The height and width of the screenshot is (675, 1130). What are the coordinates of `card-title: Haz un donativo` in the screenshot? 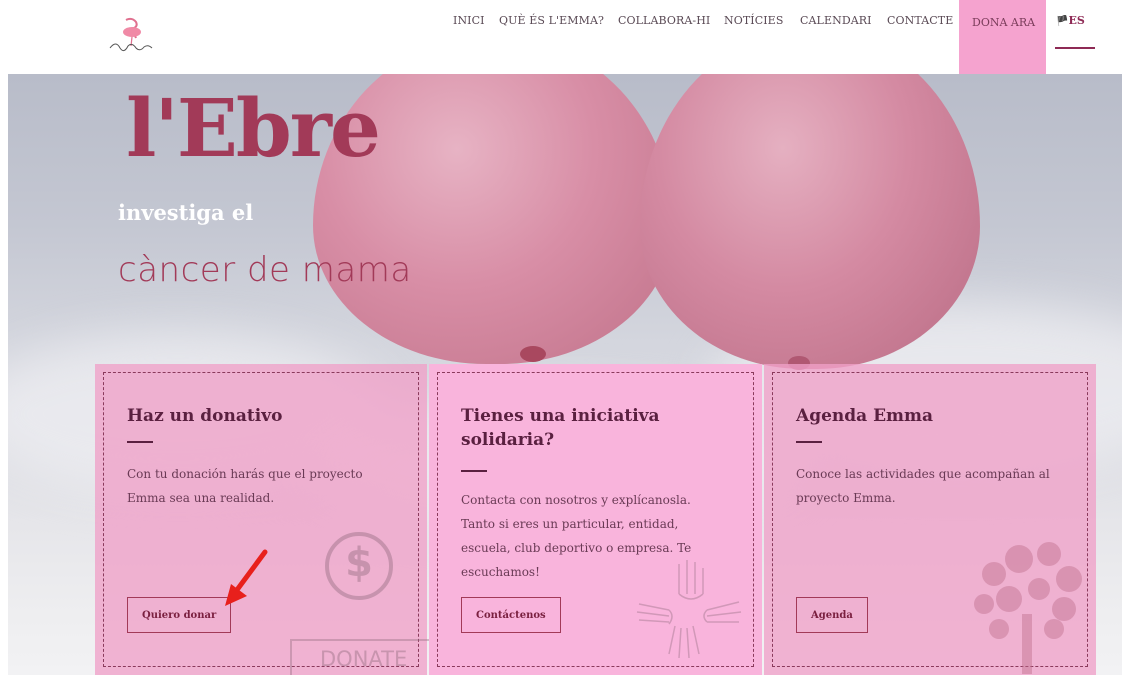 It's located at (205, 416).